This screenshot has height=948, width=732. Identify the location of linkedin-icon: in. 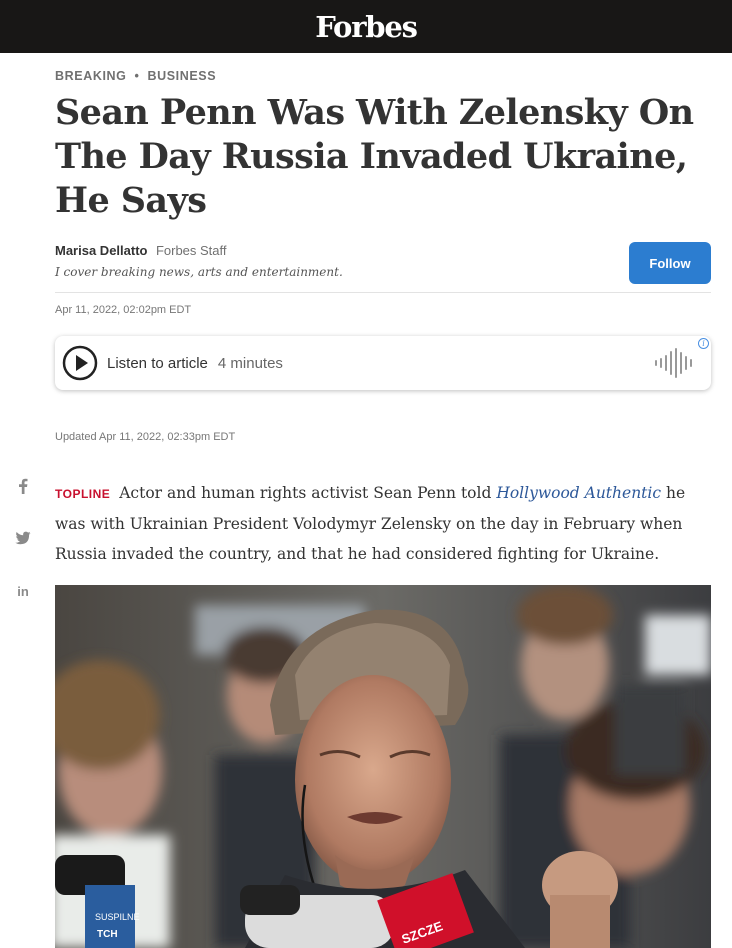
(23, 591).